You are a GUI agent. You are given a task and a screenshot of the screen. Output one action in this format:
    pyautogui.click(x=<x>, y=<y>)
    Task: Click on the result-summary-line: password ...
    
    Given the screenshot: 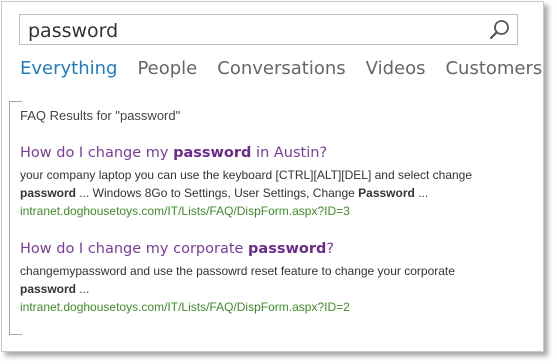 What is the action you would take?
    pyautogui.click(x=275, y=289)
    